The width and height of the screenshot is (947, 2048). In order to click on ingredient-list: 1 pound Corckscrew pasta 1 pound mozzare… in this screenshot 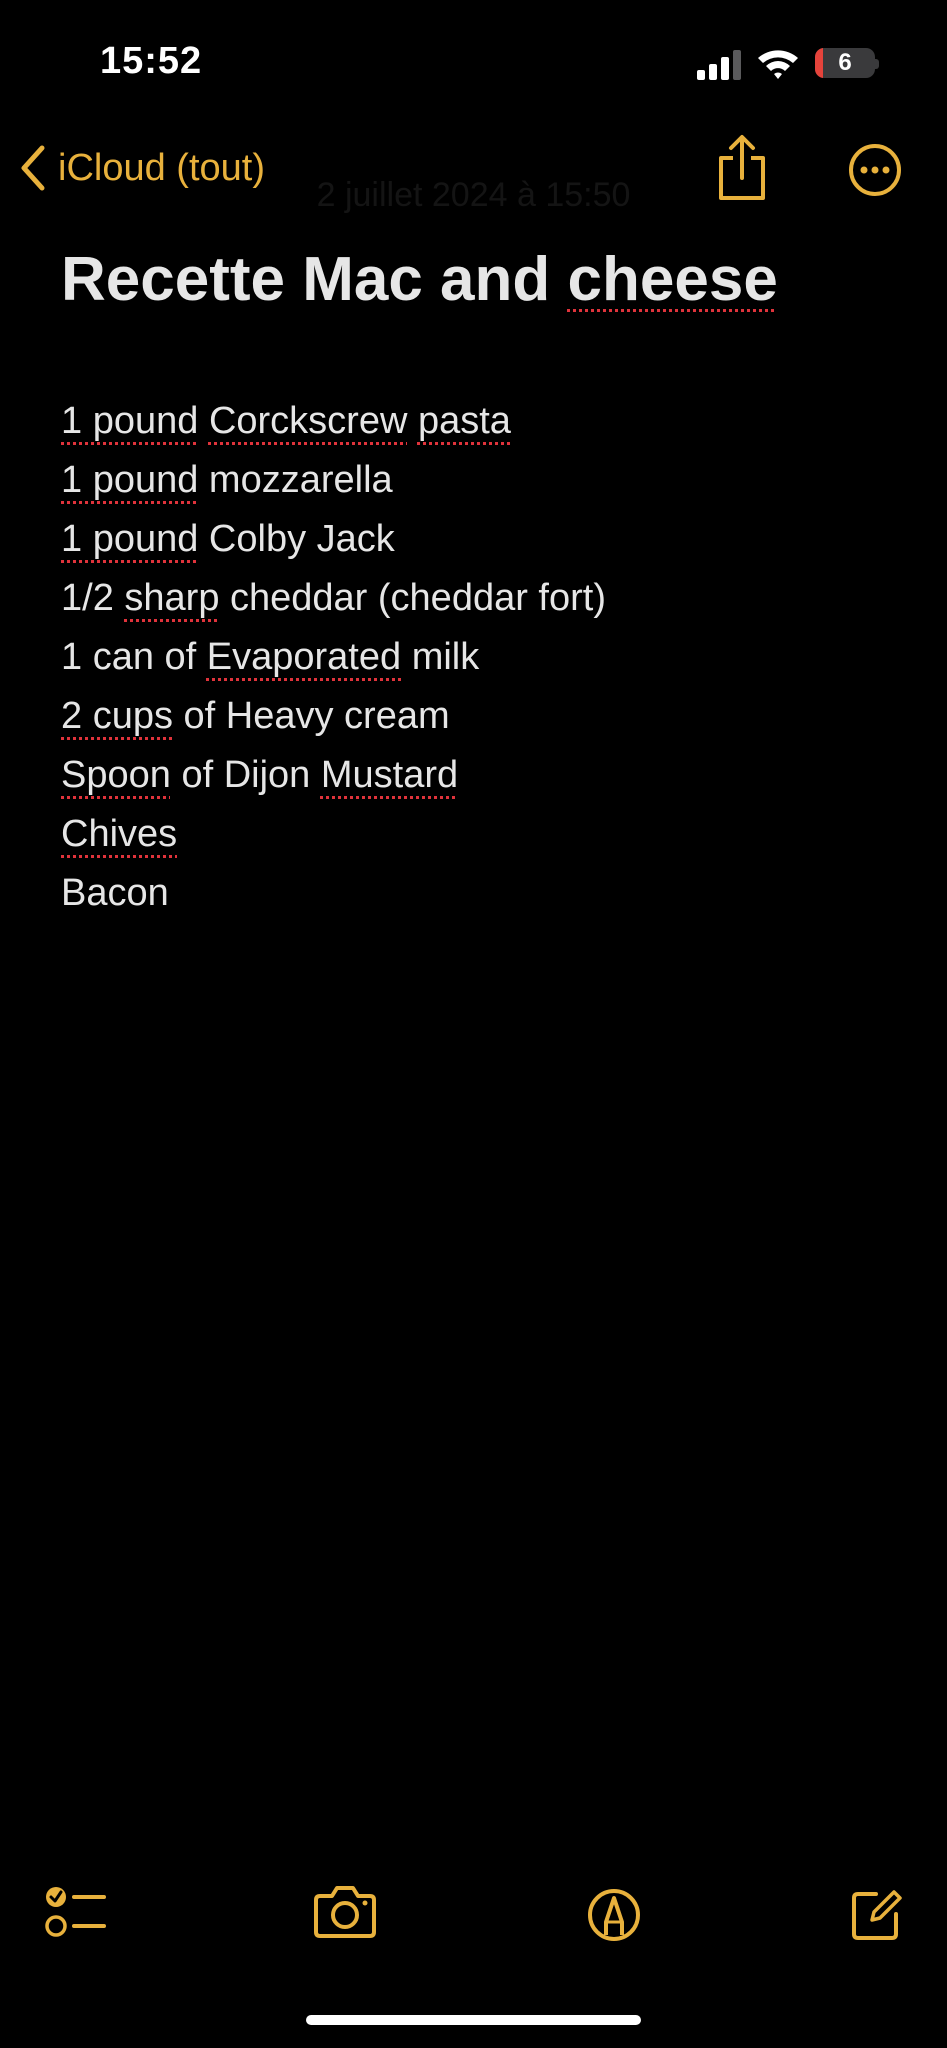, I will do `click(333, 657)`.